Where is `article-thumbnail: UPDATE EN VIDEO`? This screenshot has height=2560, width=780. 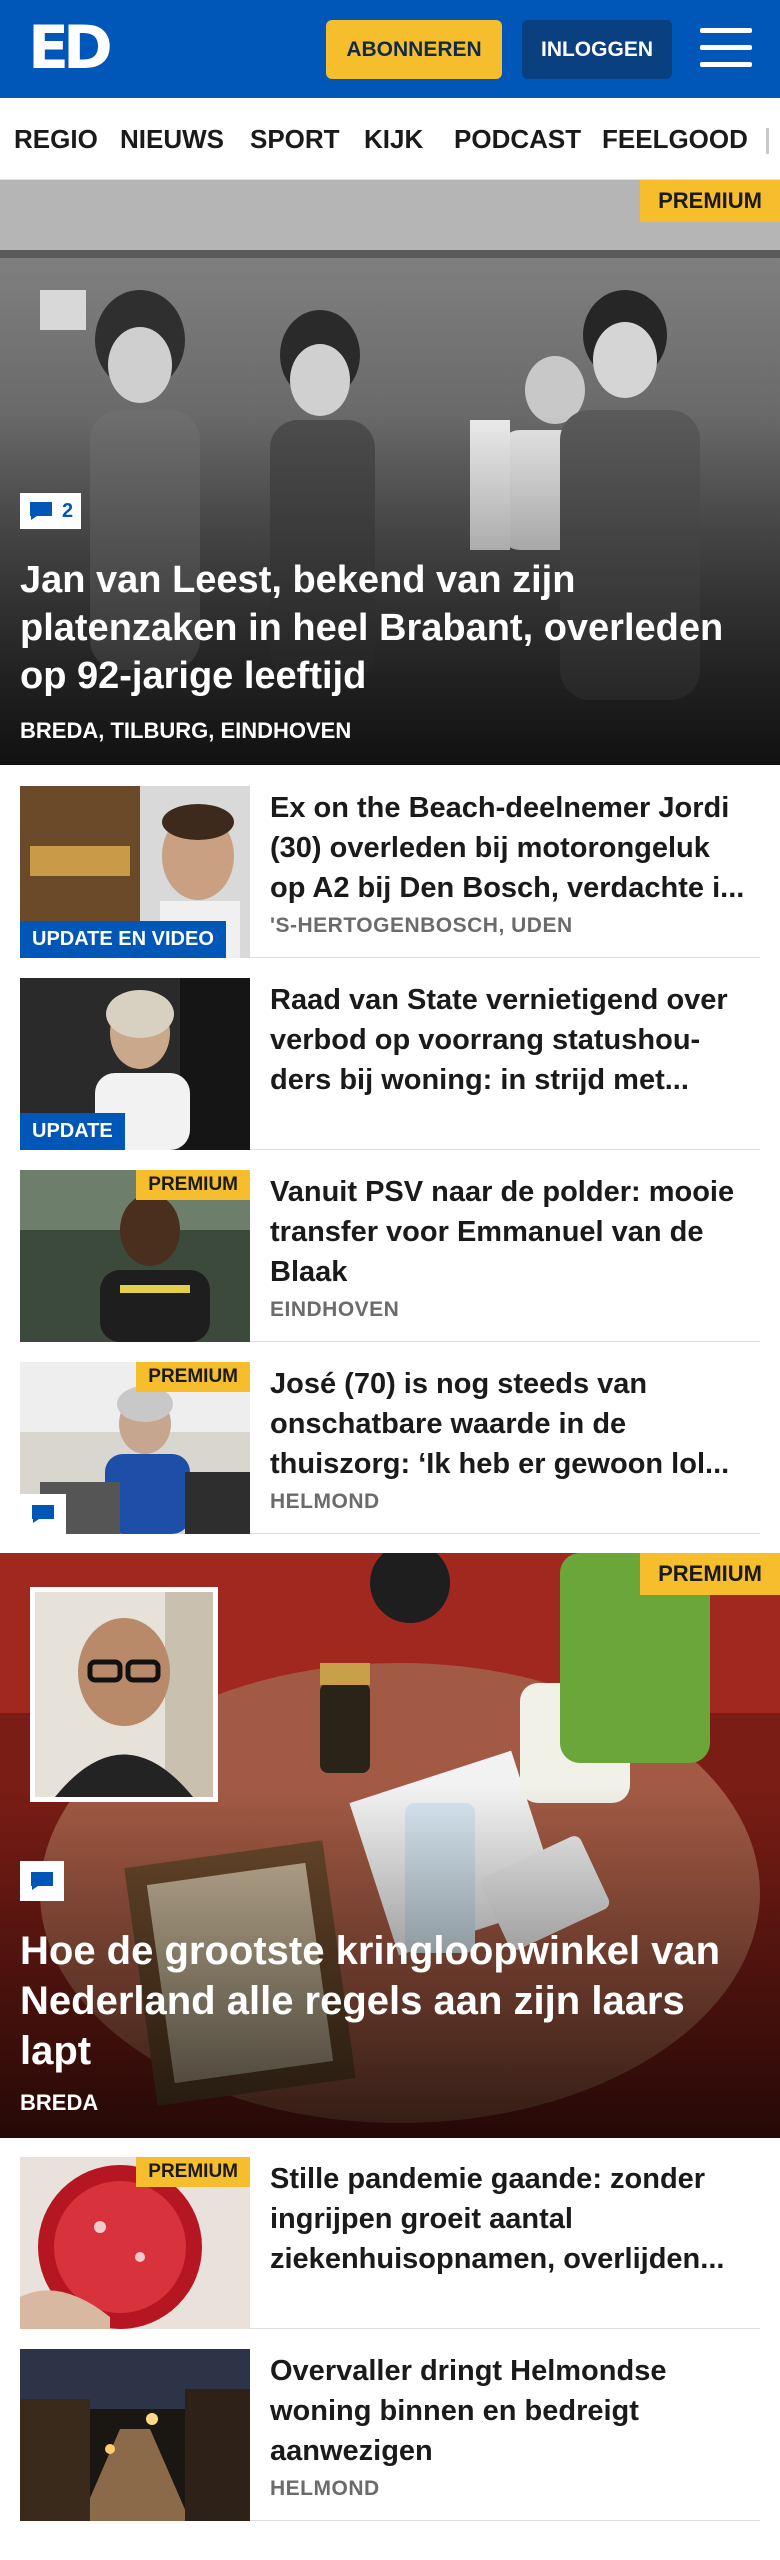
article-thumbnail: UPDATE EN VIDEO is located at coordinates (135, 872).